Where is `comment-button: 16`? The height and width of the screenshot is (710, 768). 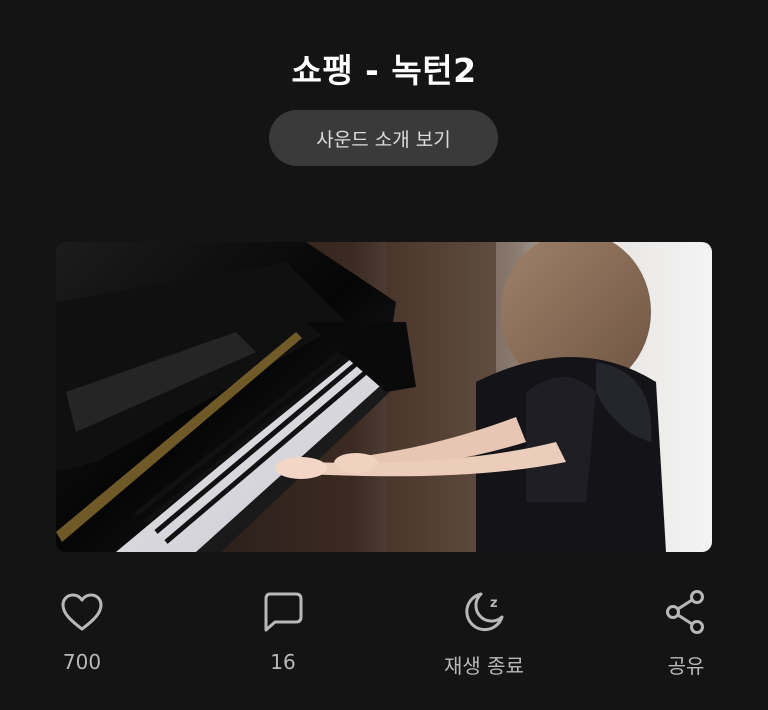 comment-button: 16 is located at coordinates (283, 631).